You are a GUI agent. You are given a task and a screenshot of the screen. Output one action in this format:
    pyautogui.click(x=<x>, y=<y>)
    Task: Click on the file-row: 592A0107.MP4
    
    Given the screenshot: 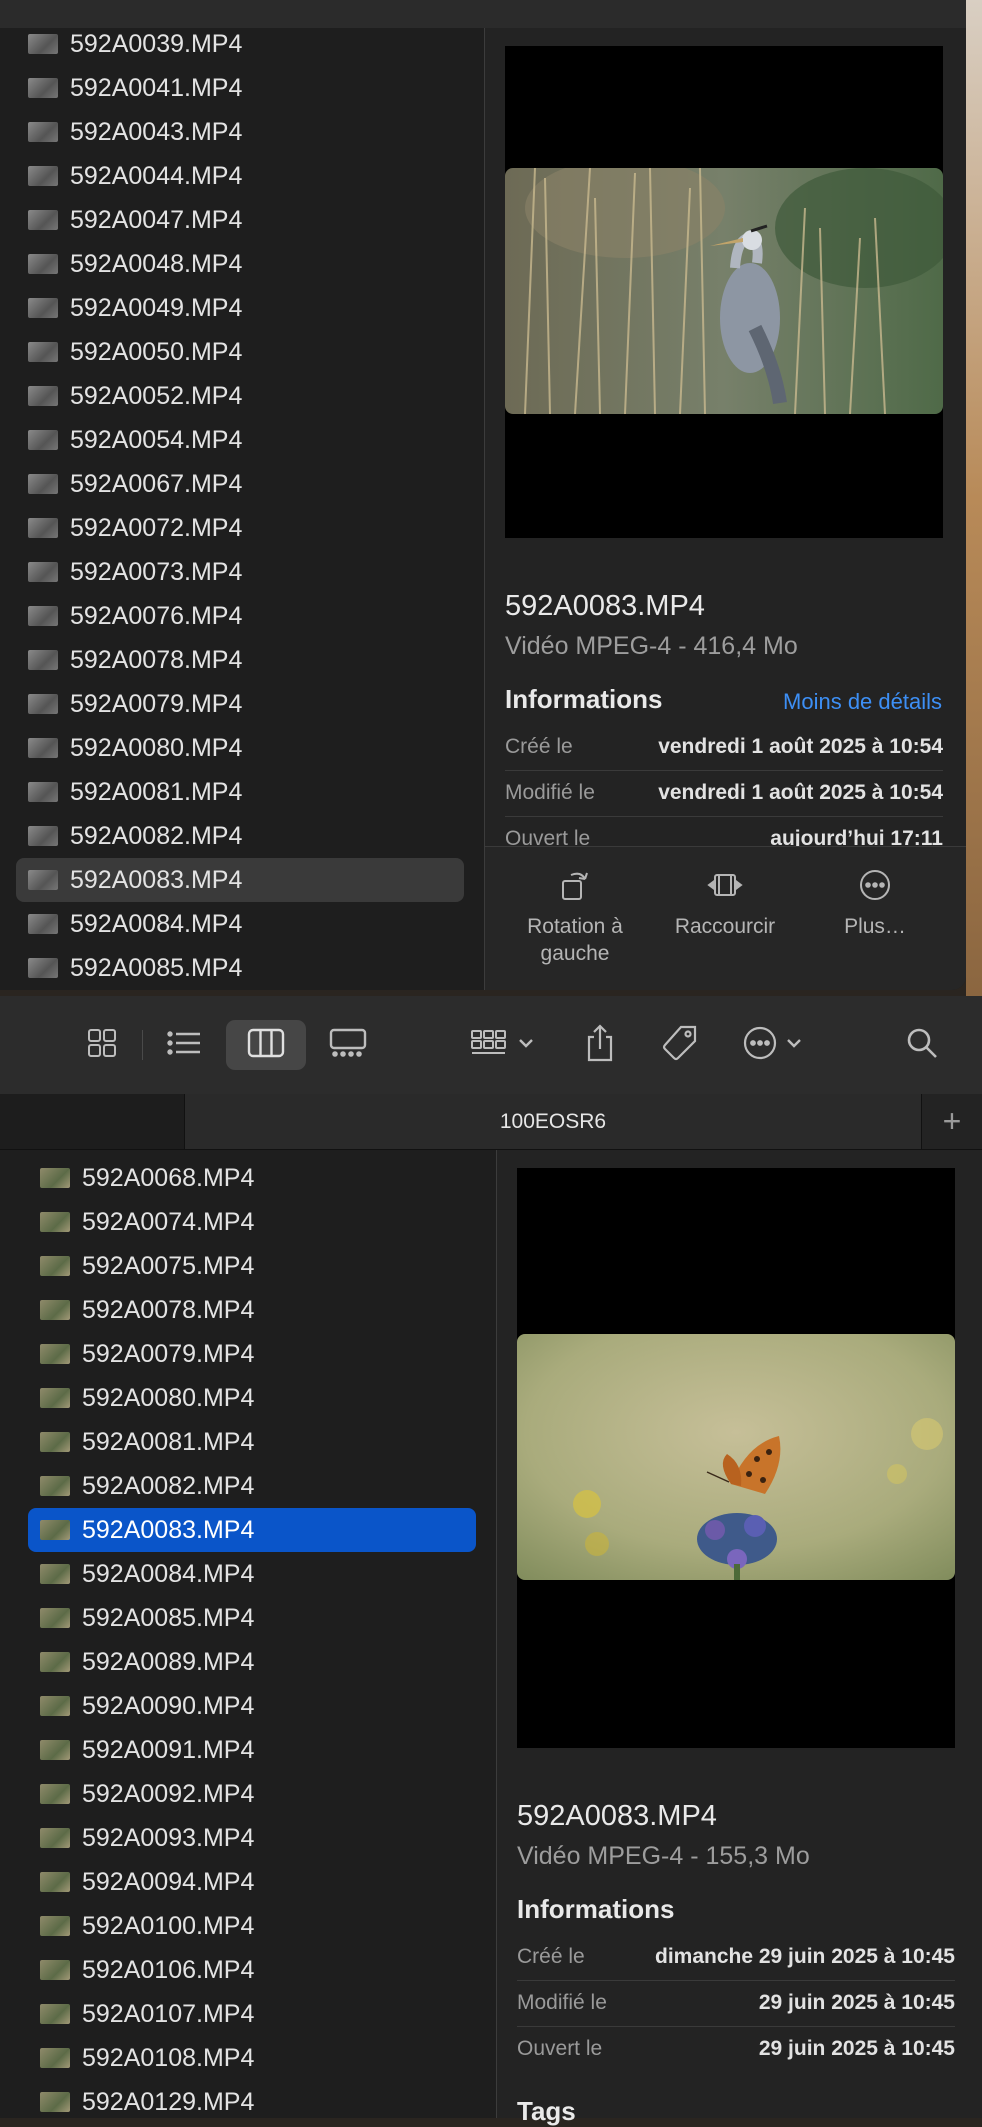 What is the action you would take?
    pyautogui.click(x=252, y=2014)
    